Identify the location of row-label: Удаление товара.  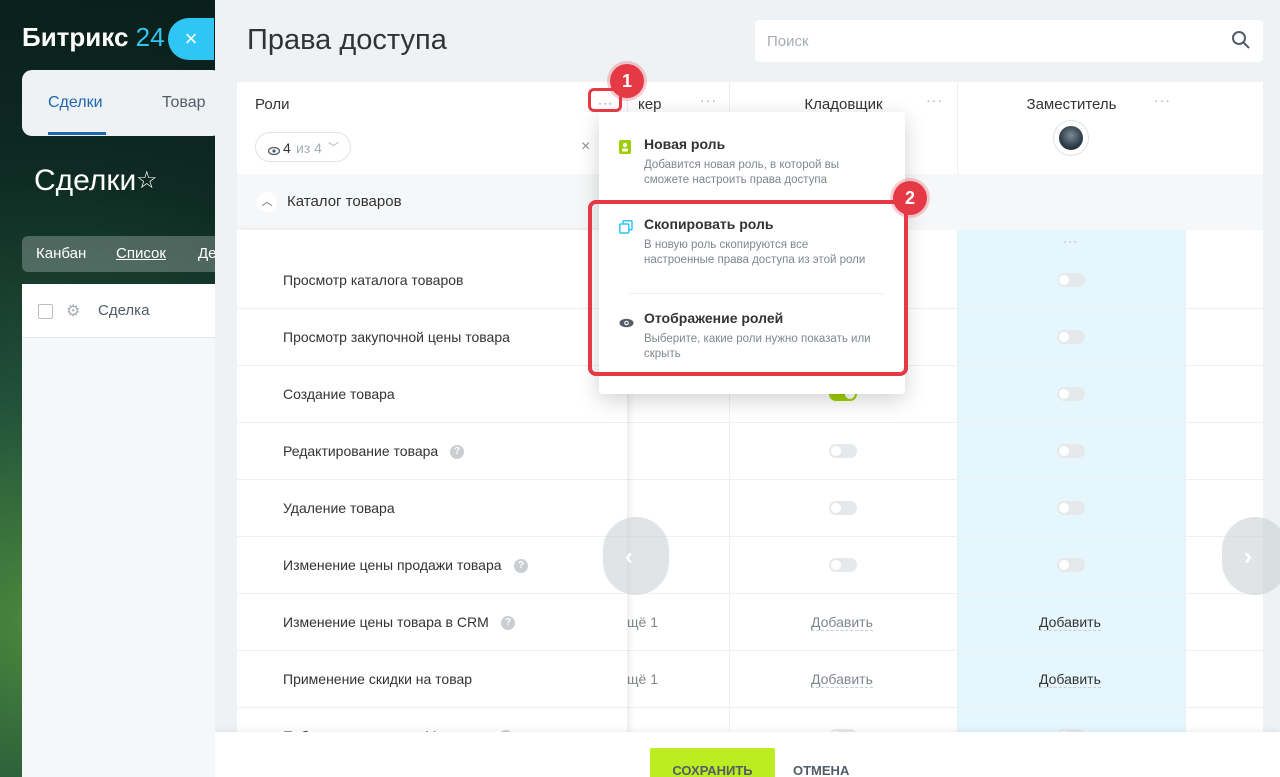
(339, 508).